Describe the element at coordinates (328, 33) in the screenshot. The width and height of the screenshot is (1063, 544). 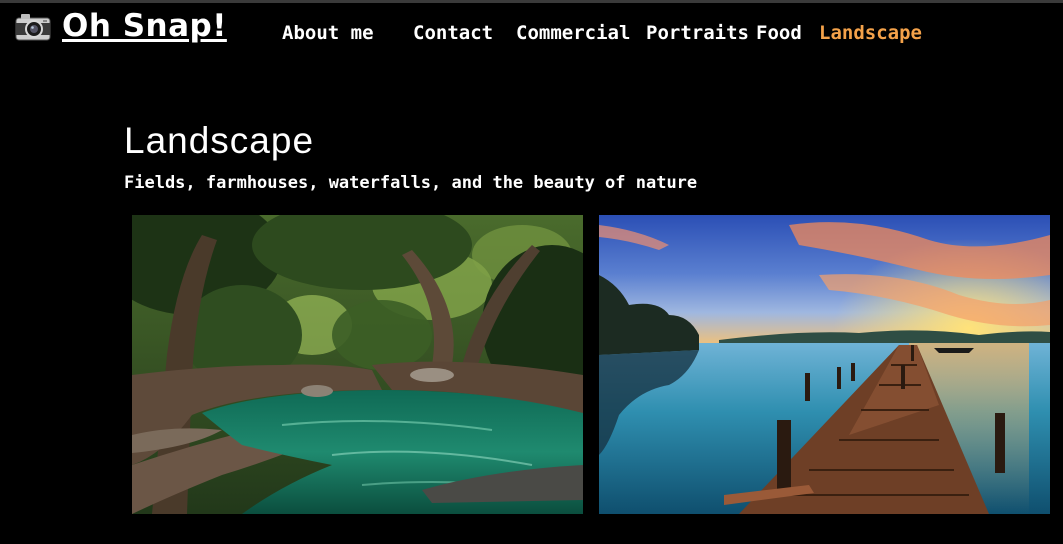
I see `nav-item-about-me: About me` at that location.